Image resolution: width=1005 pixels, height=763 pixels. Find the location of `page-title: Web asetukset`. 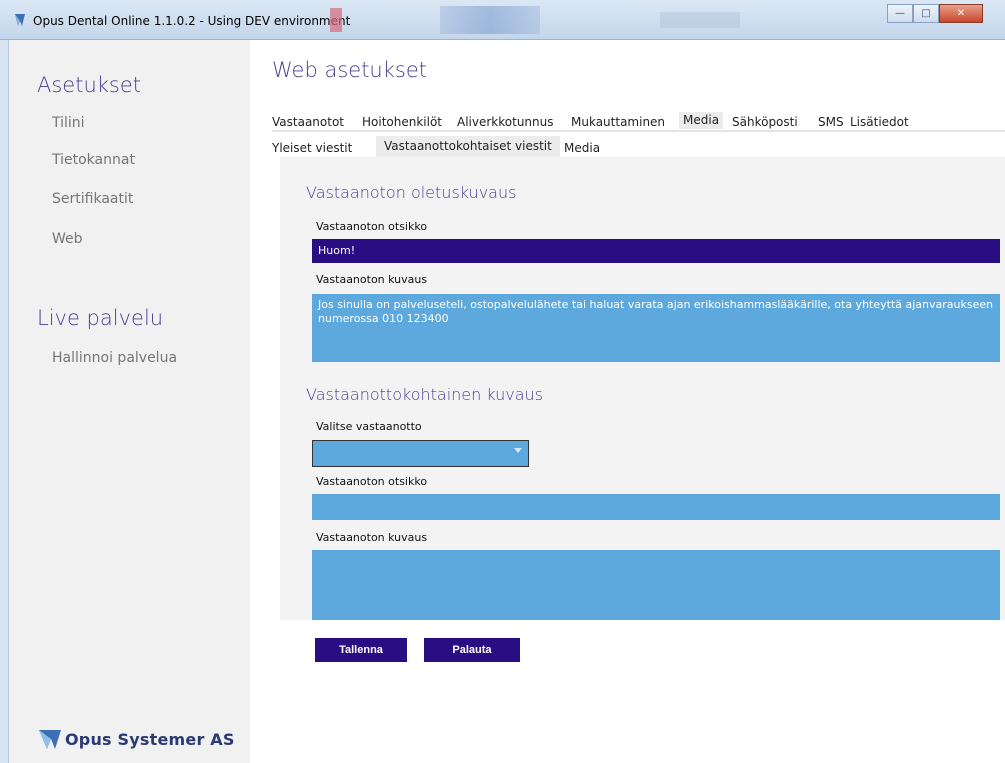

page-title: Web asetukset is located at coordinates (349, 70).